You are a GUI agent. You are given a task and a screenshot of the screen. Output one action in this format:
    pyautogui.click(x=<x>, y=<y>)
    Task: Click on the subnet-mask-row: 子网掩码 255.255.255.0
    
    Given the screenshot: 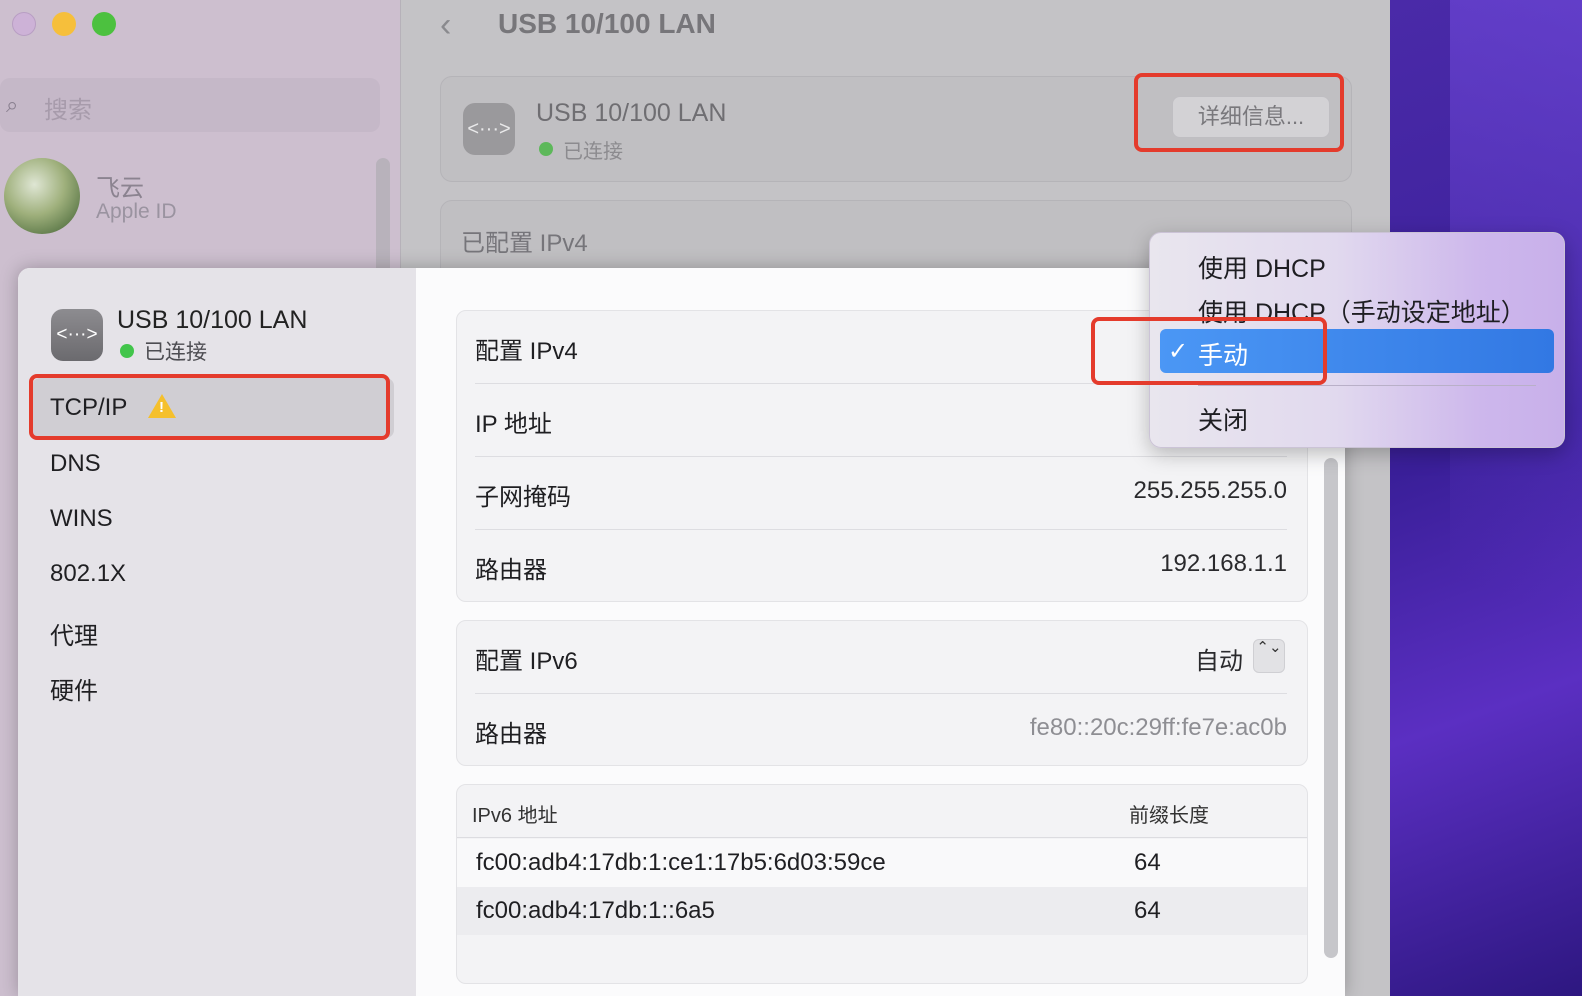 What is the action you would take?
    pyautogui.click(x=881, y=493)
    